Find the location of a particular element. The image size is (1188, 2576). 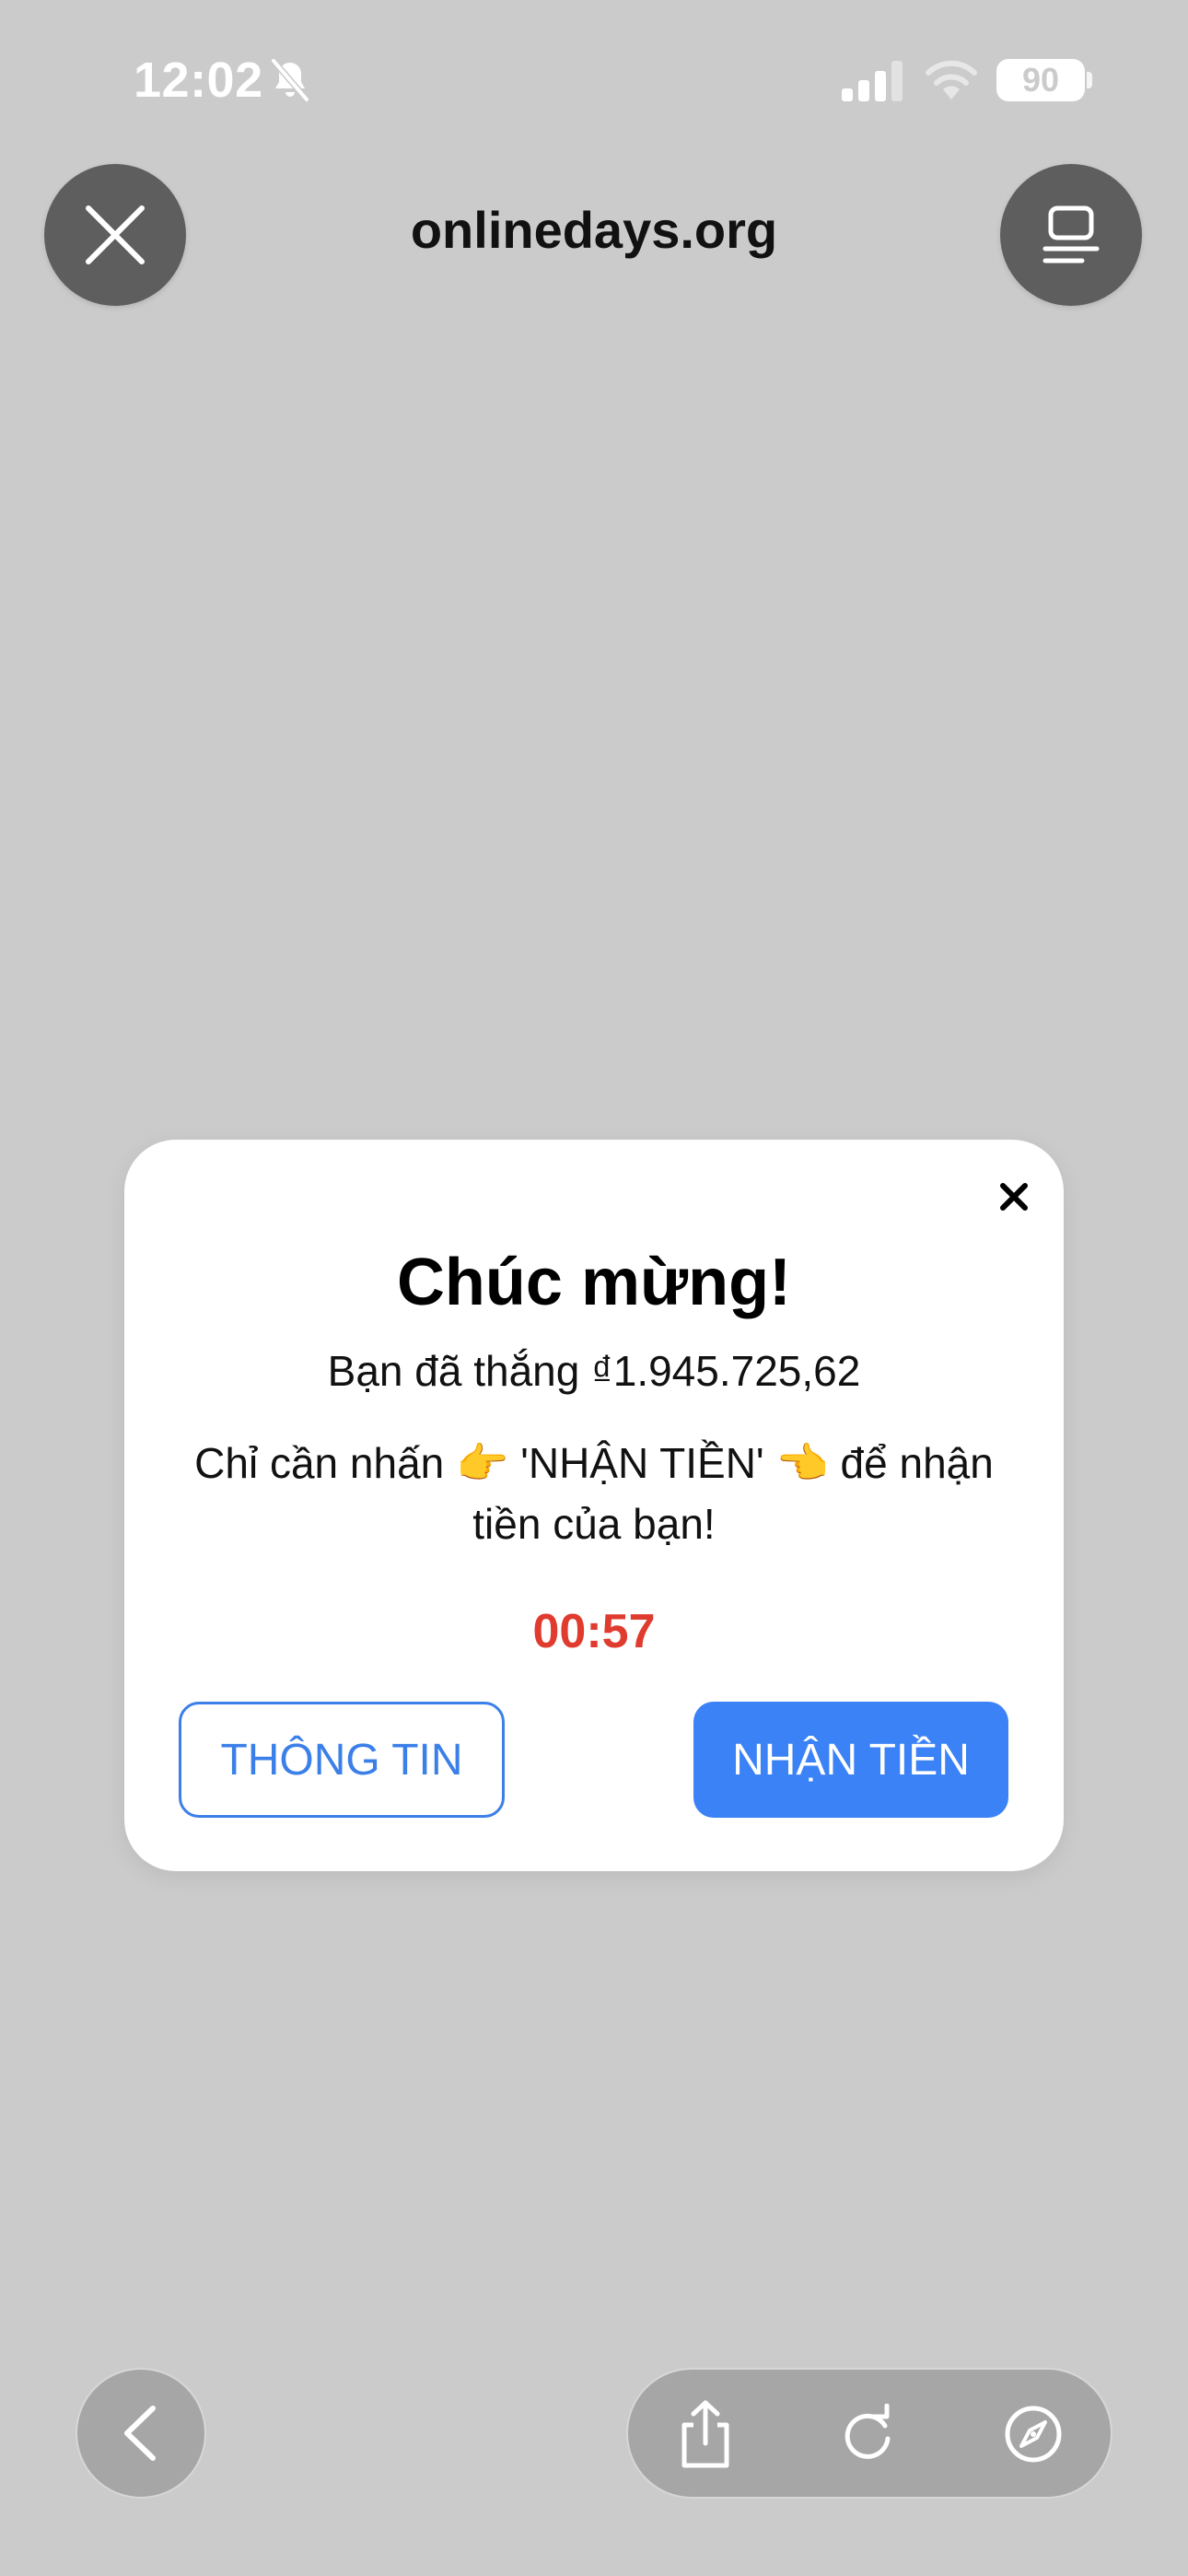

tabs-button is located at coordinates (1071, 235).